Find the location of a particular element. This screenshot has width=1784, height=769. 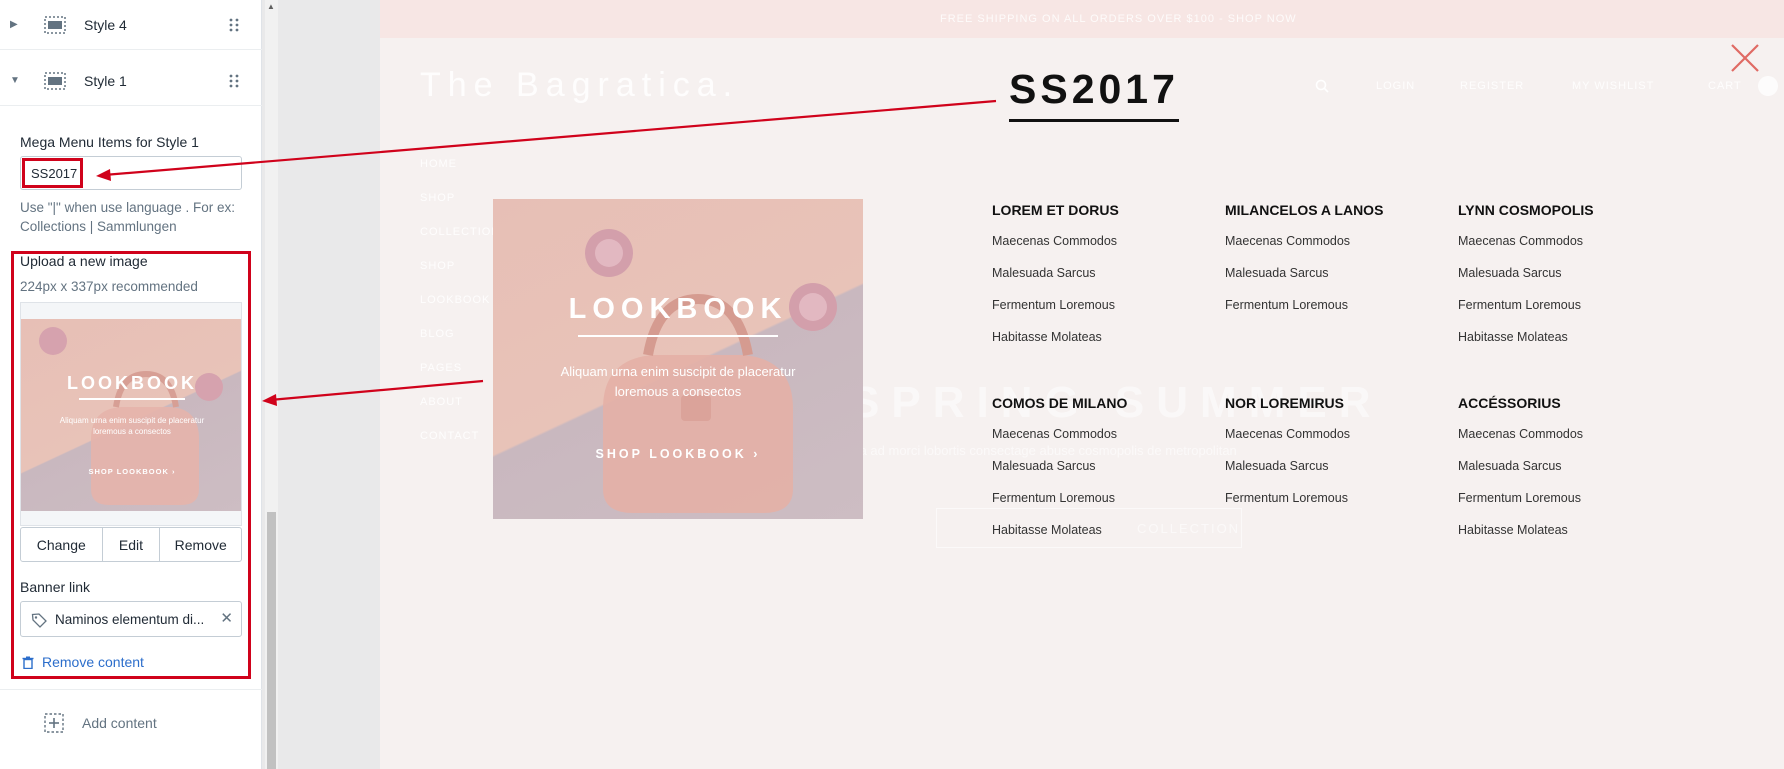

arrow-to-title-input is located at coordinates (546, 140).